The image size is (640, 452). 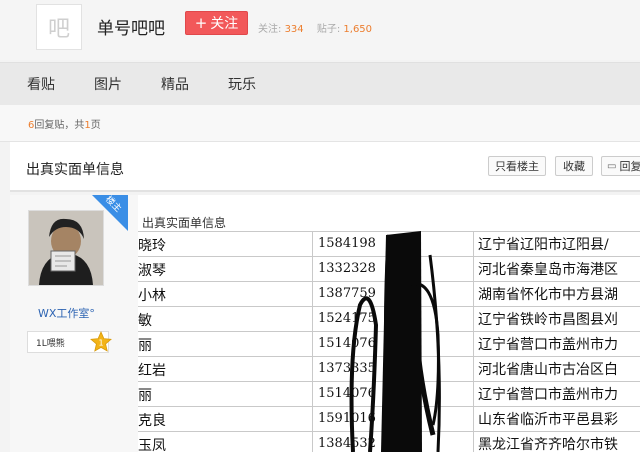 I want to click on forum-name: 单号吧吧, so click(x=131, y=26).